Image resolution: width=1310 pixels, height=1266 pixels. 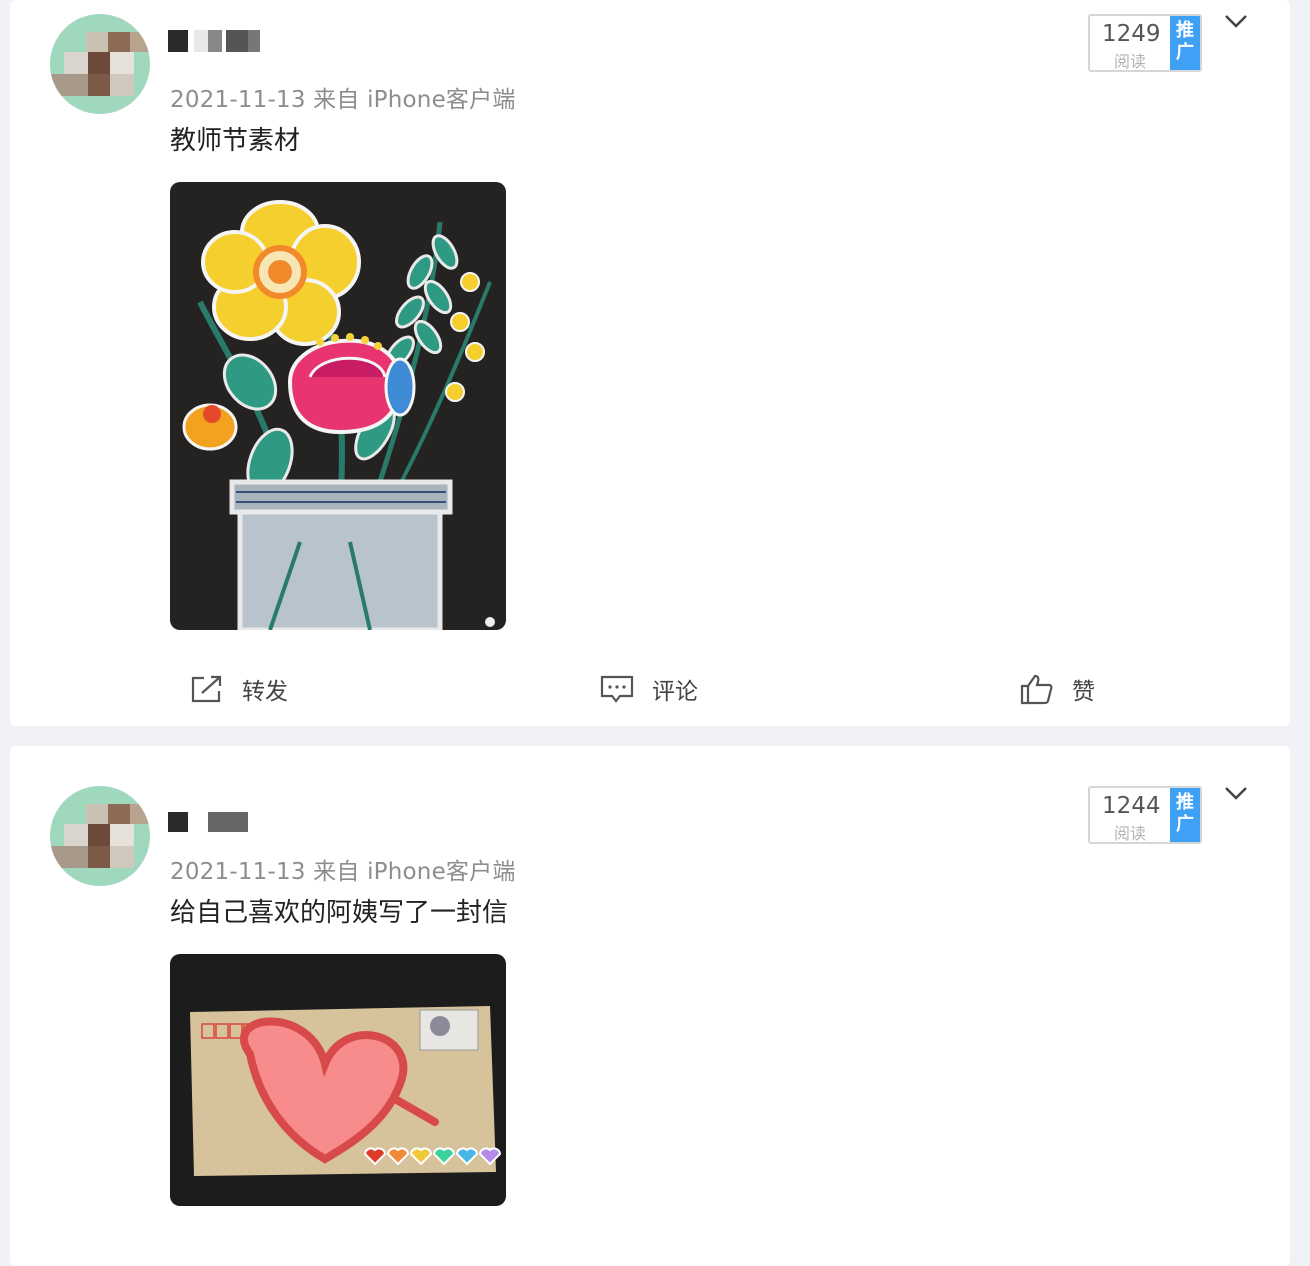 I want to click on thumbs-up-icon, so click(x=1036, y=689).